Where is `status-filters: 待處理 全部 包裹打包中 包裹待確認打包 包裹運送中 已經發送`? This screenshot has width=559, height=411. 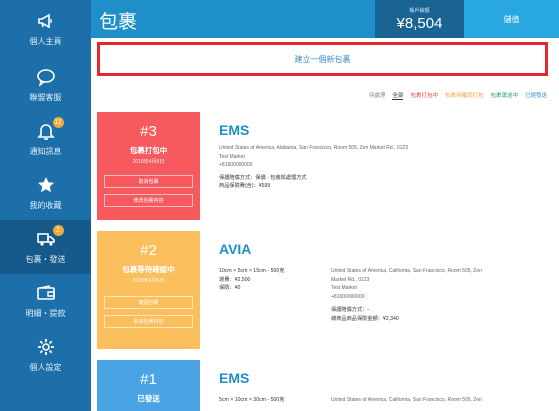
status-filters: 待處理 全部 包裹打包中 包裹待確認打包 包裹運送中 已經發送 is located at coordinates (458, 95).